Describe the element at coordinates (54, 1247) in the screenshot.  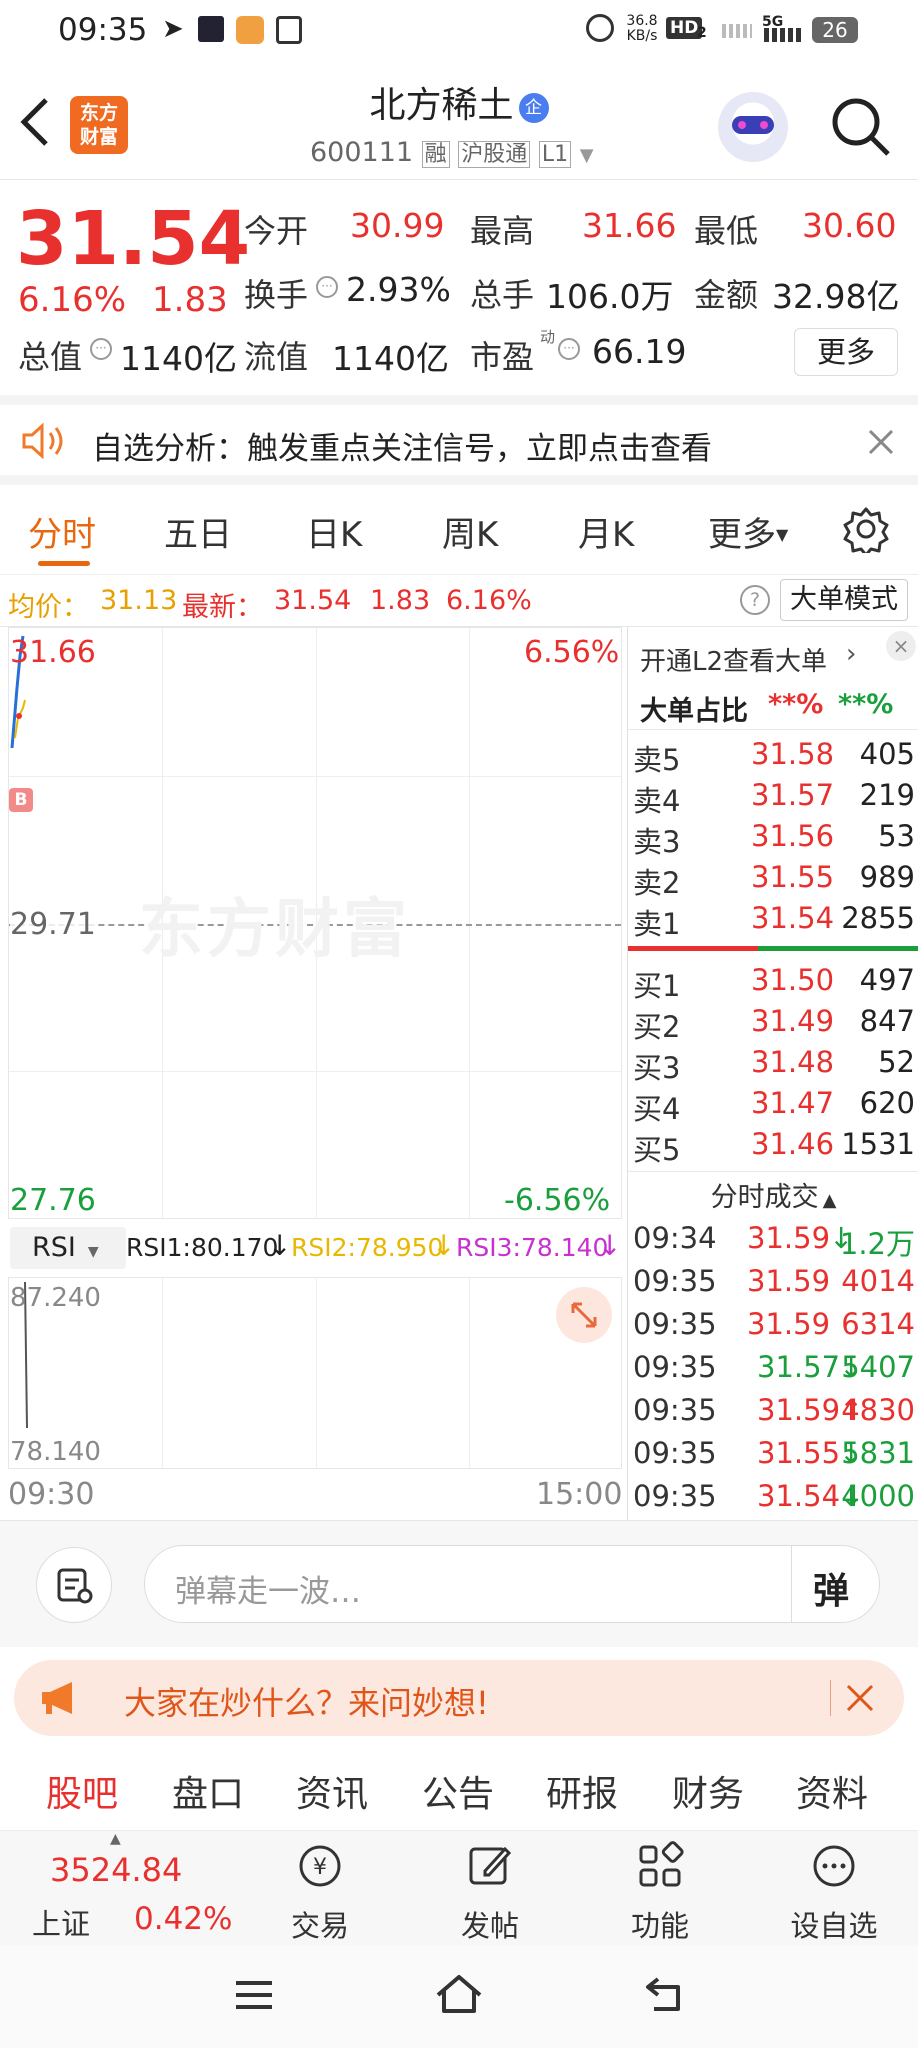
I see `indicator-select-label: RSI` at that location.